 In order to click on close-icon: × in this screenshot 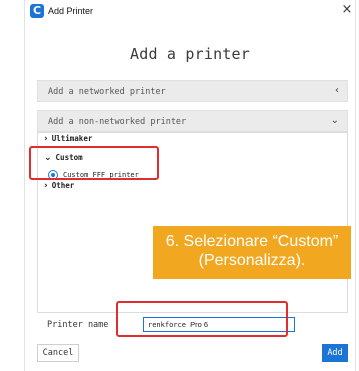, I will do `click(347, 10)`.